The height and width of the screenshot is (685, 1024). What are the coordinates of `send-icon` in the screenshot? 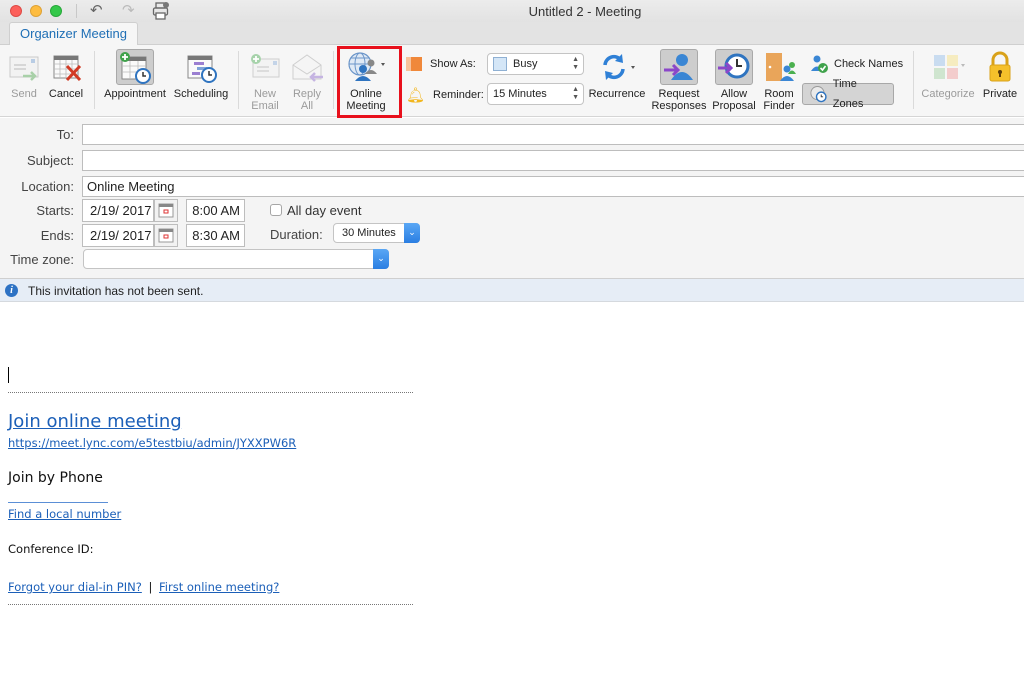 It's located at (24, 67).